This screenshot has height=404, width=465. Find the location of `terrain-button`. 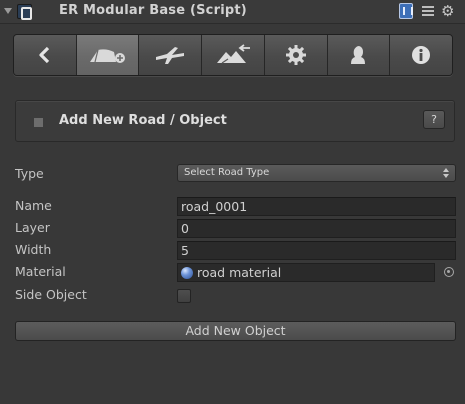

terrain-button is located at coordinates (233, 55).